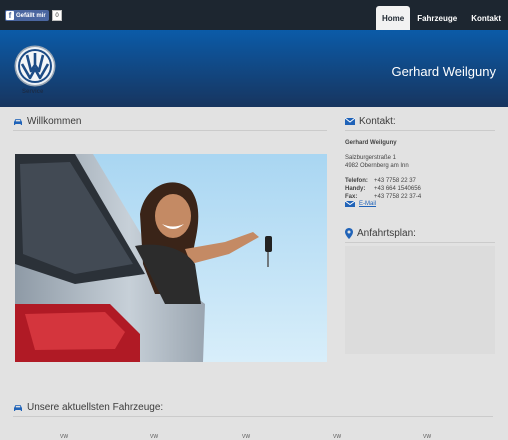  Describe the element at coordinates (371, 143) in the screenshot. I see `contact-name: Gerhard Weilguny` at that location.